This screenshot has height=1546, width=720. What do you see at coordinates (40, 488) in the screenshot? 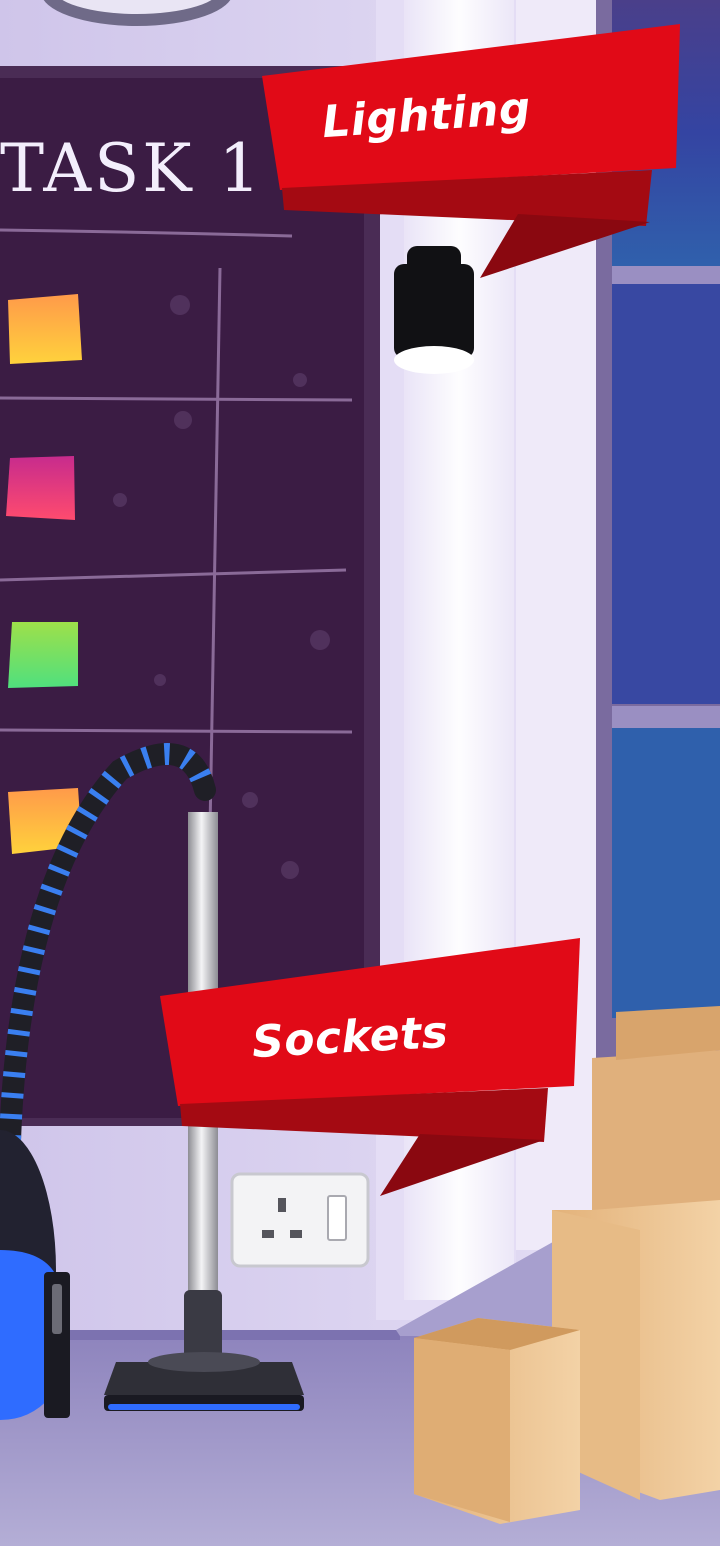
I see `pink-sticky-note` at bounding box center [40, 488].